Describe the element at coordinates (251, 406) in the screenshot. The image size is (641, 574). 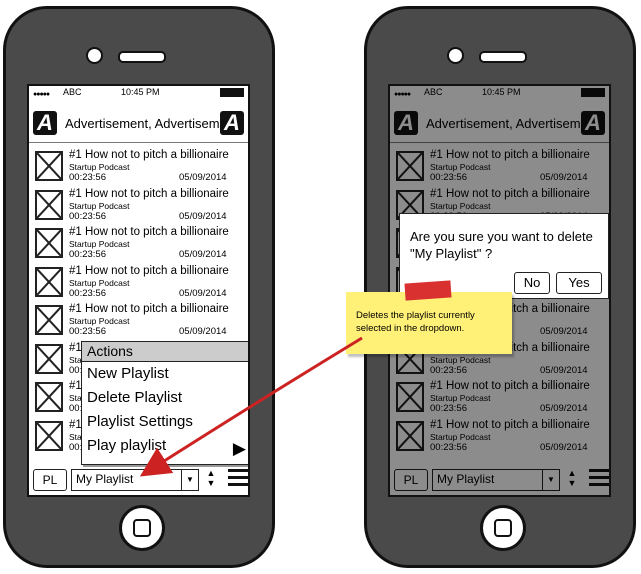
I see `annotation-arrow` at that location.